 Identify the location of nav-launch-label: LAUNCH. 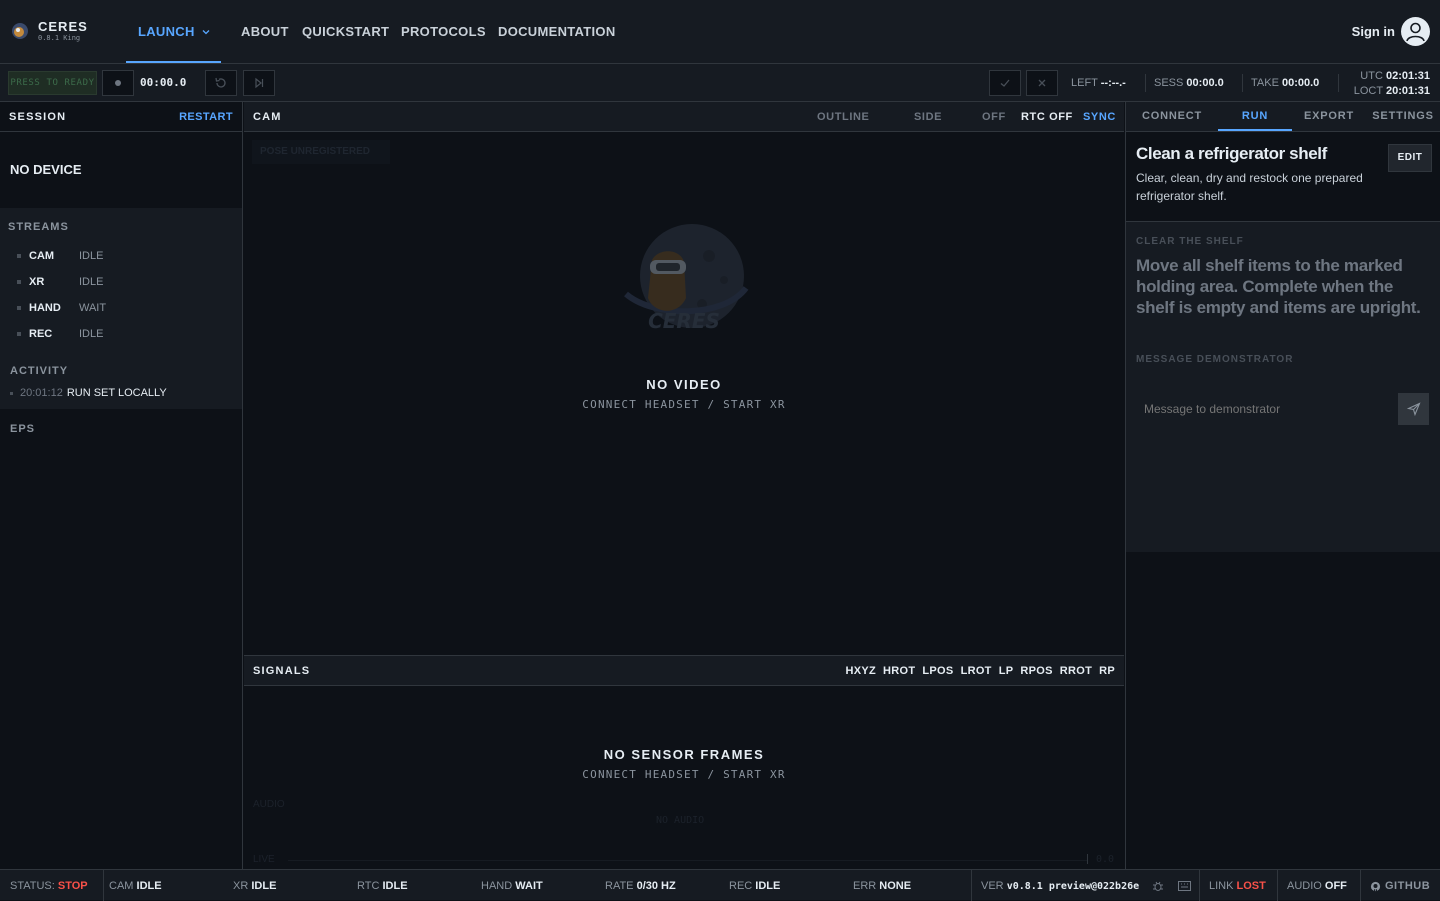
(166, 31).